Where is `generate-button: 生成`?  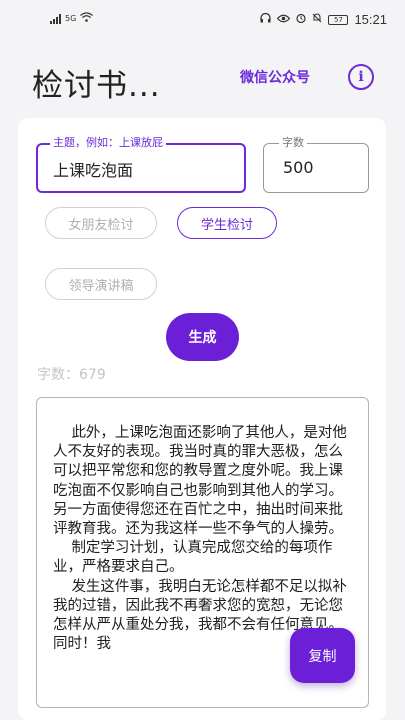
generate-button: 生成 is located at coordinates (202, 337).